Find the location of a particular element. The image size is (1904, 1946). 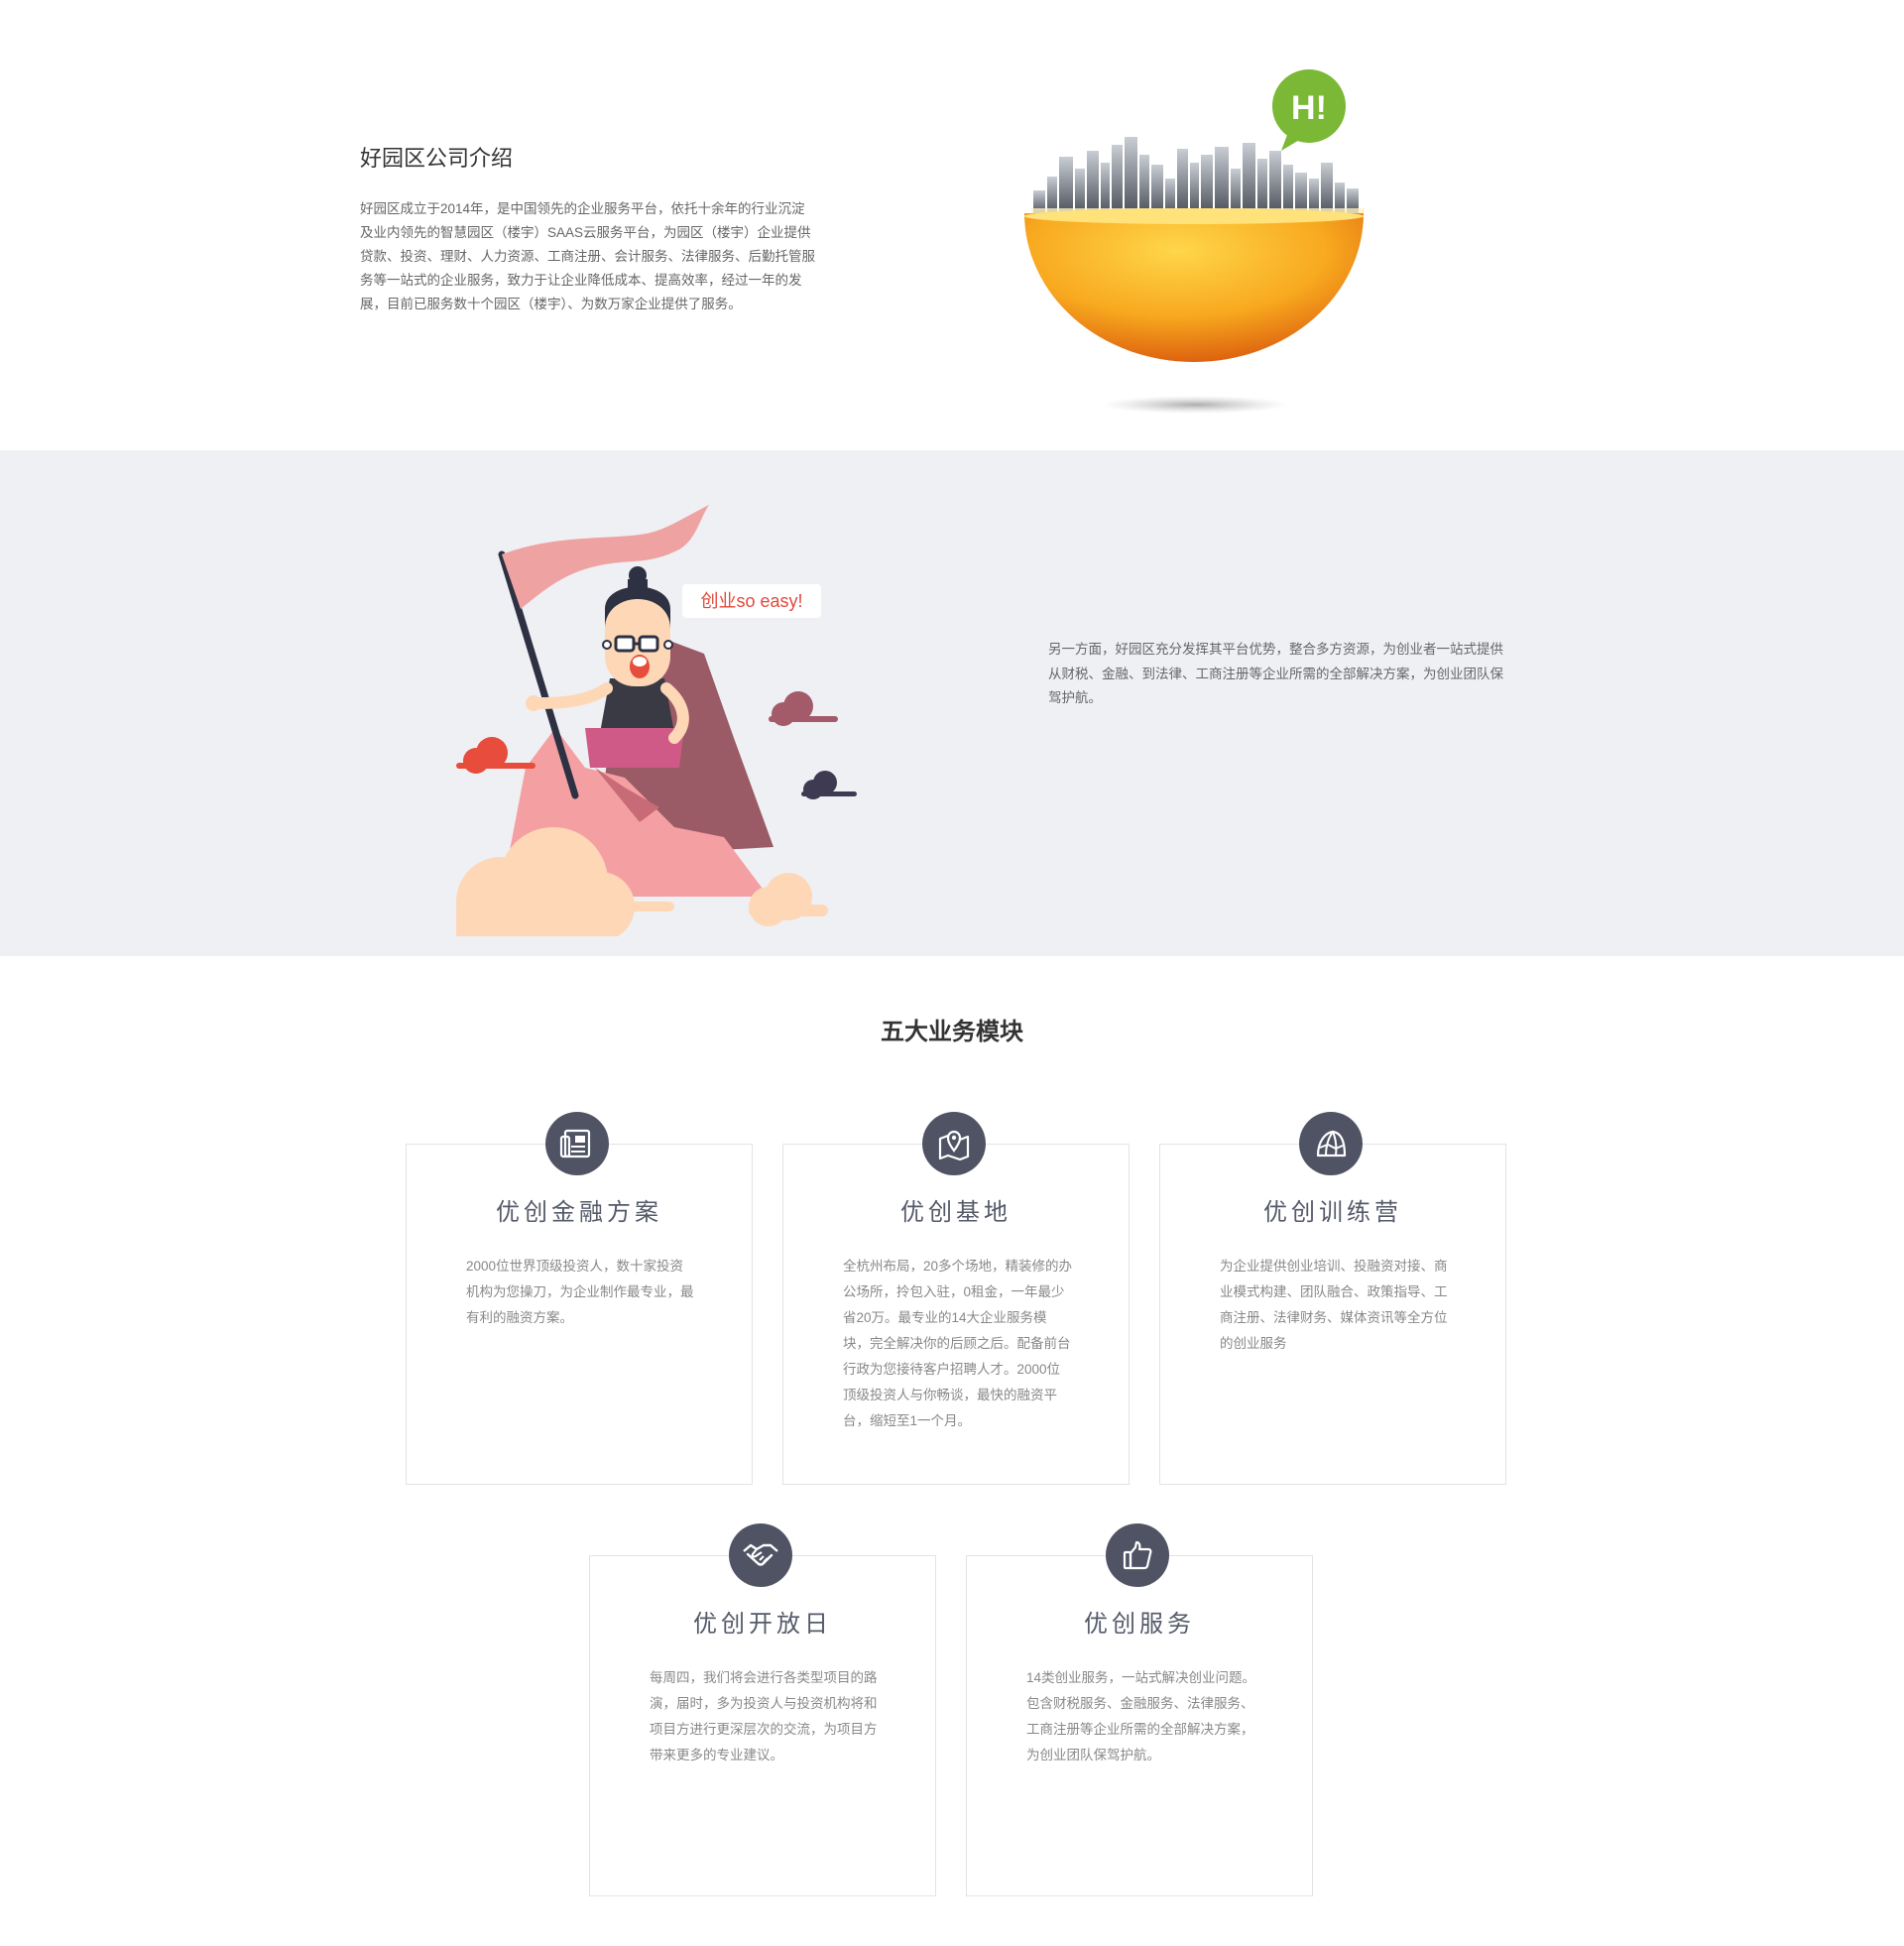

card-title: 优创金融方案 is located at coordinates (579, 1212).